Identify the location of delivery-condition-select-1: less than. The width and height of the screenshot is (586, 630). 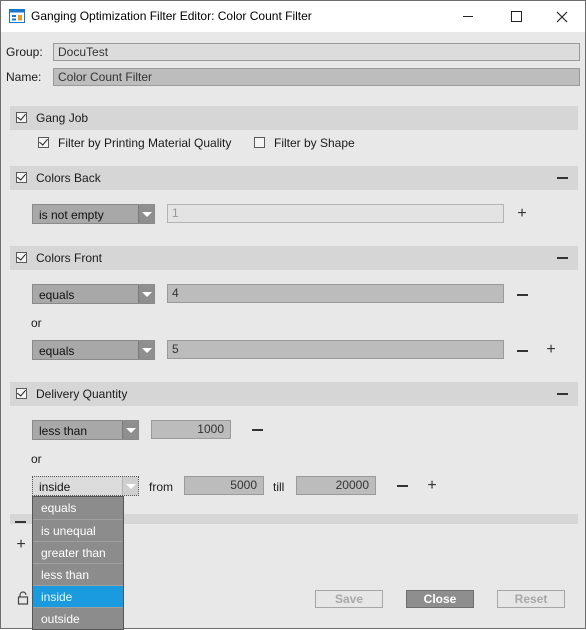
(85, 430).